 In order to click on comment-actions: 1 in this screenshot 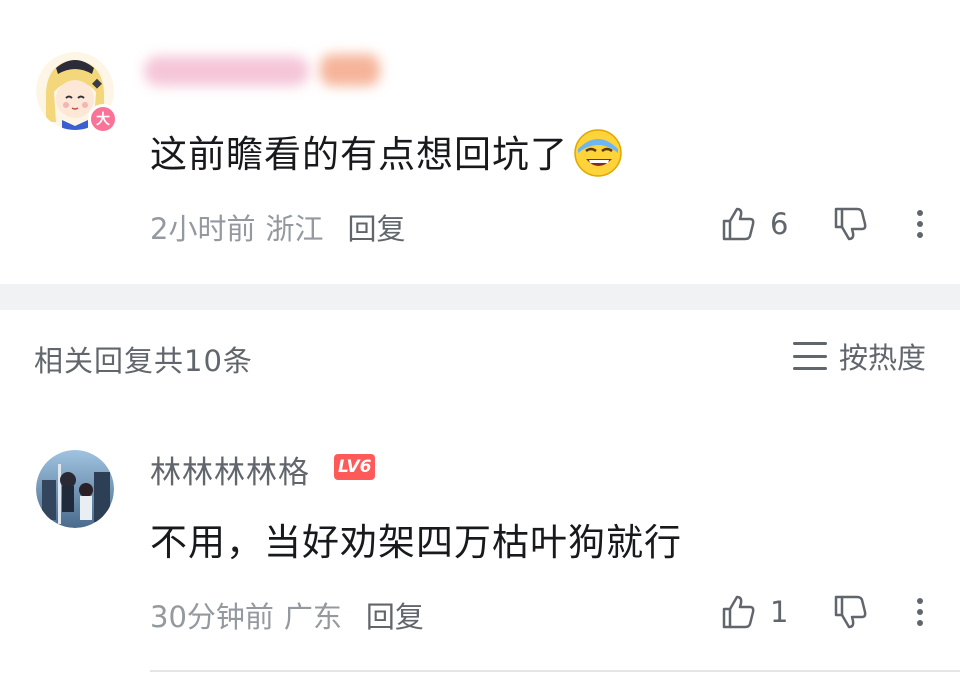, I will do `click(824, 612)`.